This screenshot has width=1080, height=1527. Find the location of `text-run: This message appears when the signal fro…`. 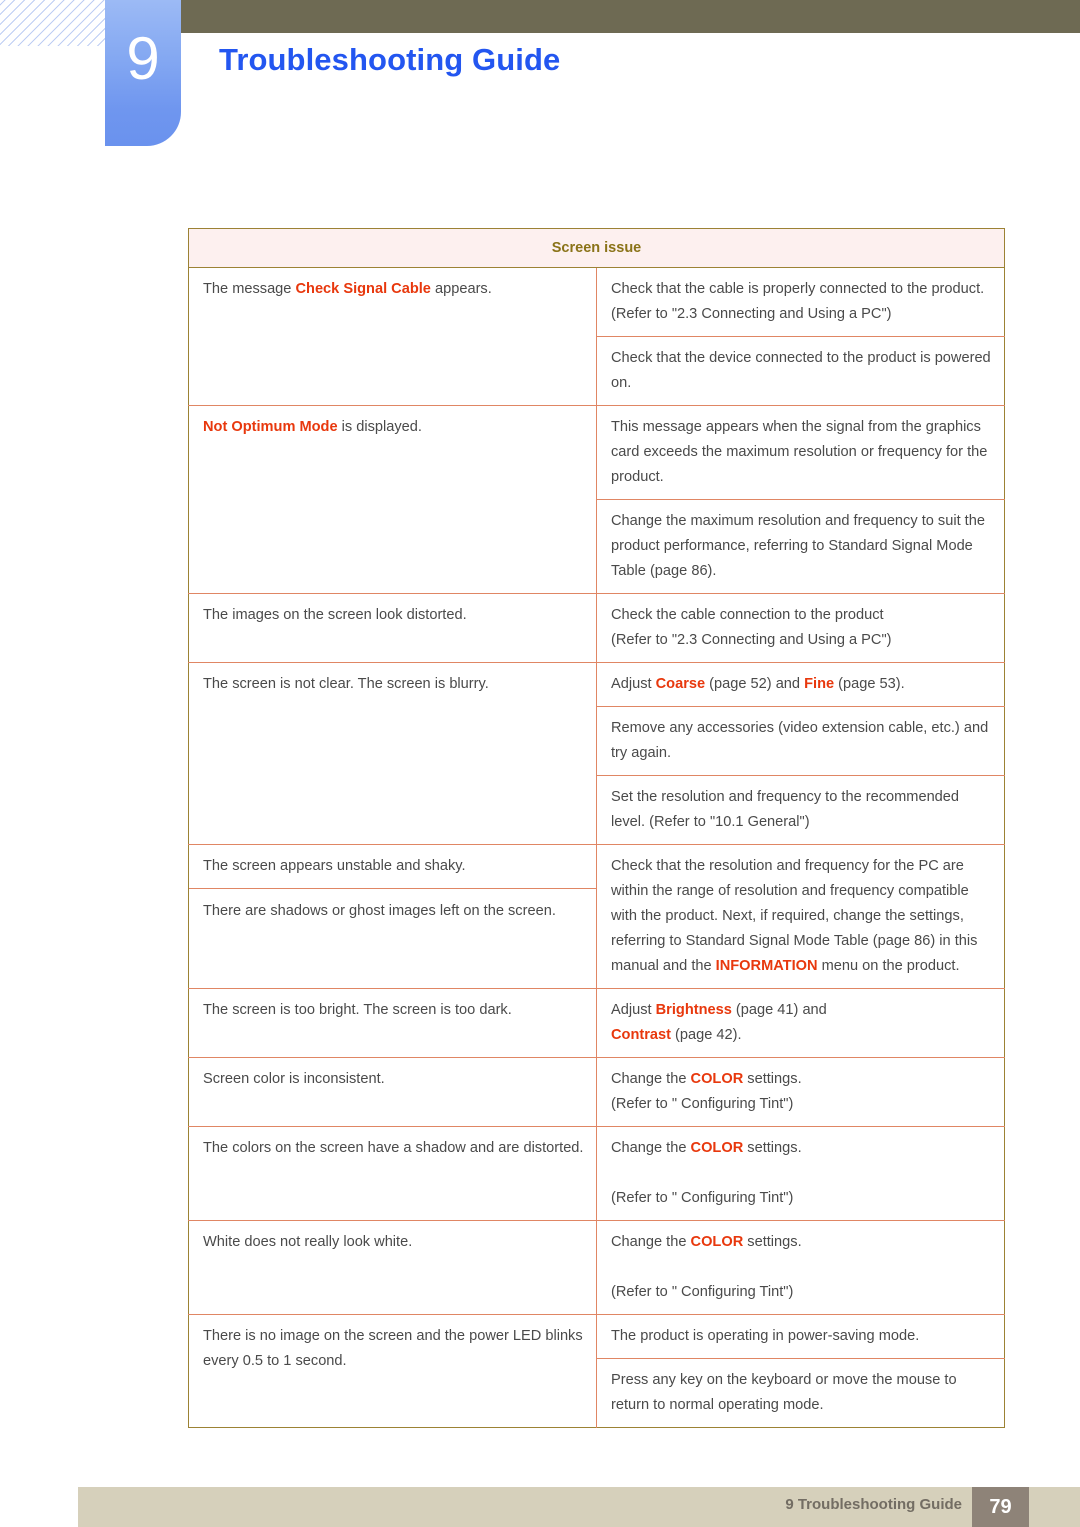

text-run: This message appears when the signal fro… is located at coordinates (799, 452).